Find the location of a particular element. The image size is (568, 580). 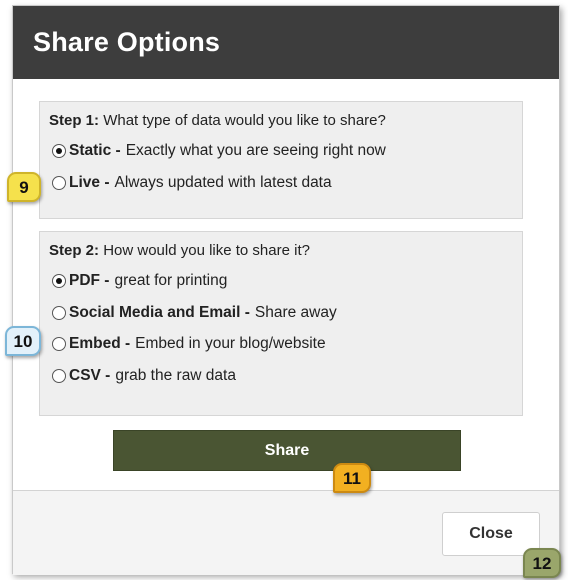

dialog-title: Share Options is located at coordinates (127, 42).